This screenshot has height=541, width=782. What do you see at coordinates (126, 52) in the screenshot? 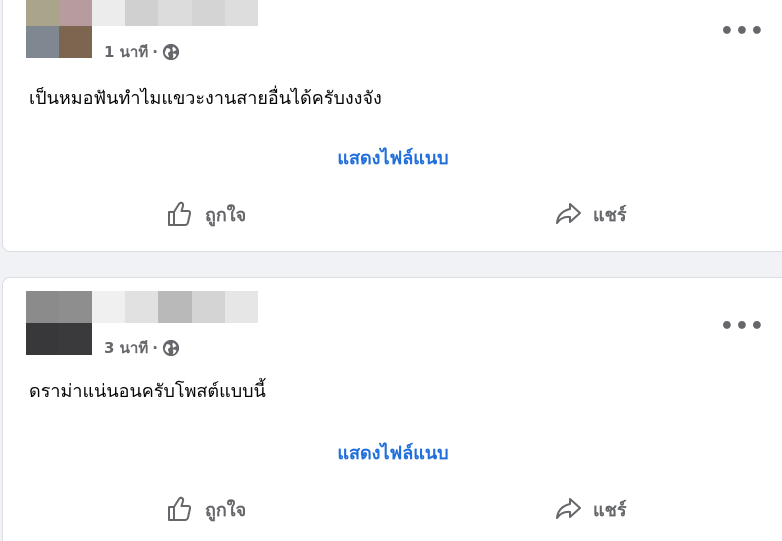
I see `post-timestamp: 1 นาที` at bounding box center [126, 52].